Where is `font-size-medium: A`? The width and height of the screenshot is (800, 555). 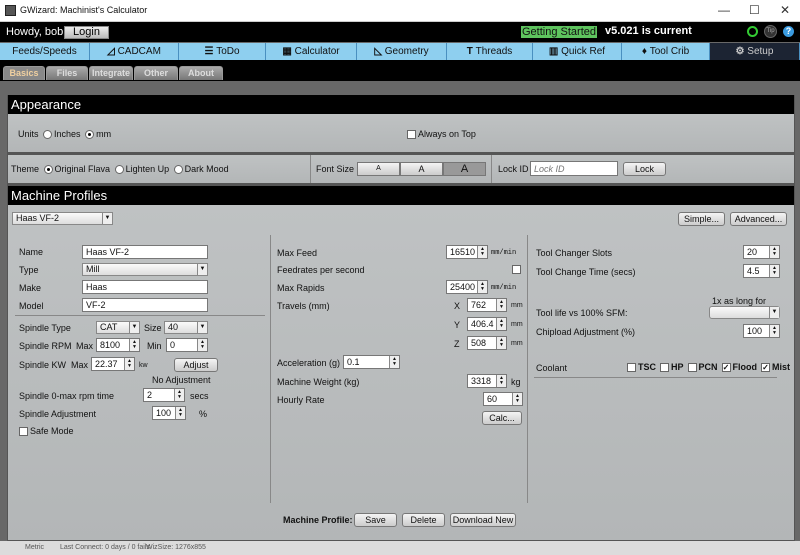
font-size-medium: A is located at coordinates (421, 169).